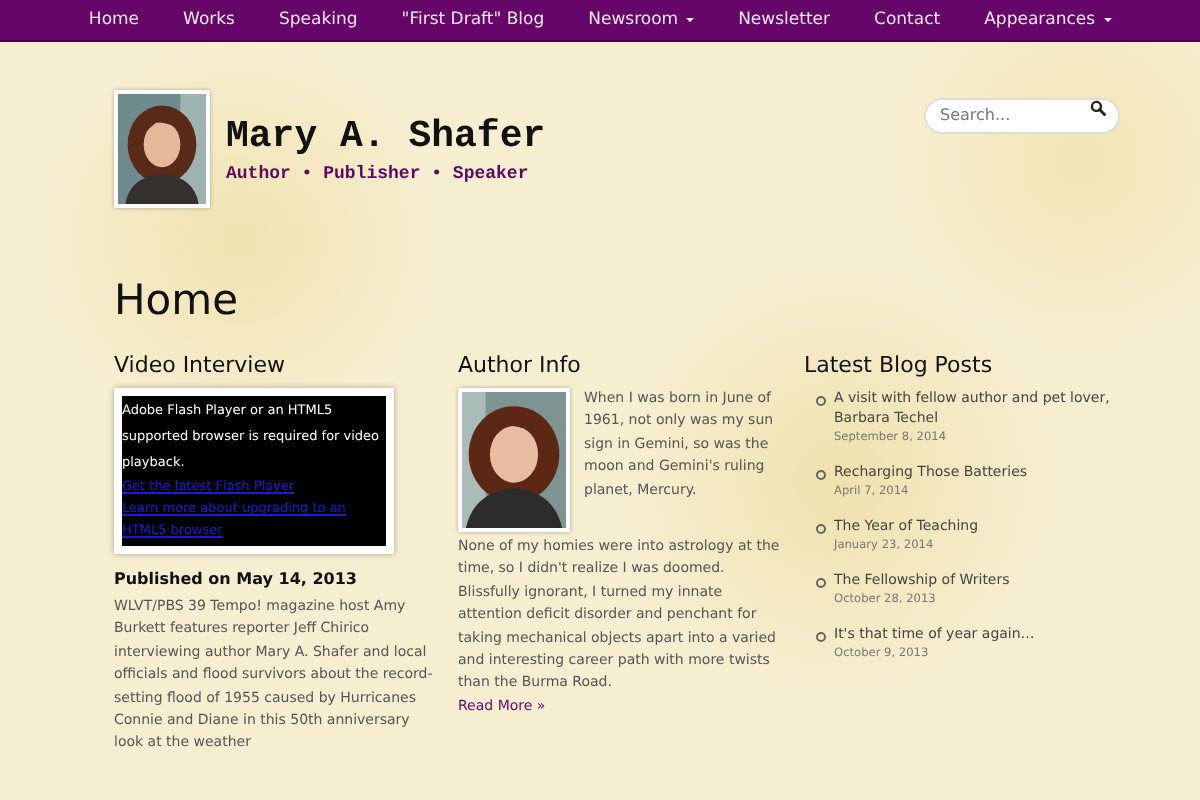 The height and width of the screenshot is (800, 1200). I want to click on search-icon, so click(1098, 108).